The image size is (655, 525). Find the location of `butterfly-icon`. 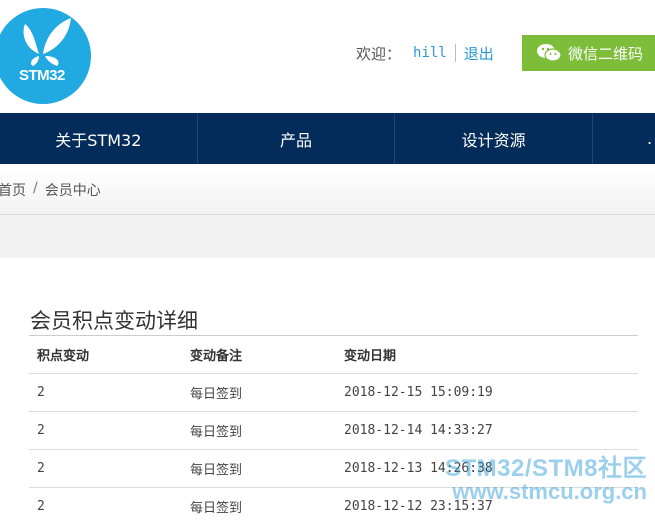

butterfly-icon is located at coordinates (45, 56).